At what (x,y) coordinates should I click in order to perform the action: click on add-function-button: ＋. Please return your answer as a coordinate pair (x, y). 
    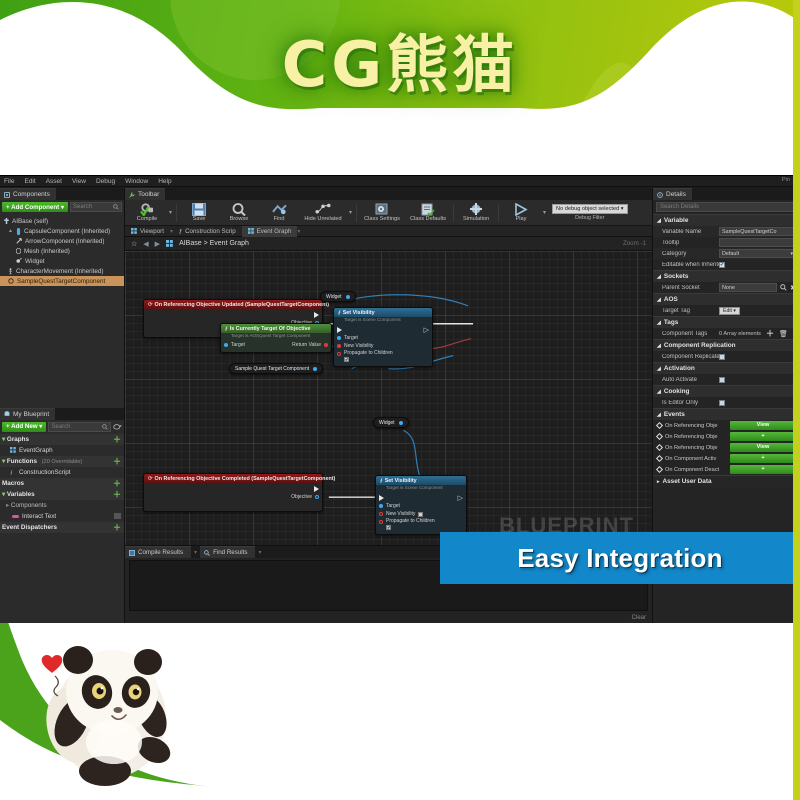
    Looking at the image, I should click on (117, 461).